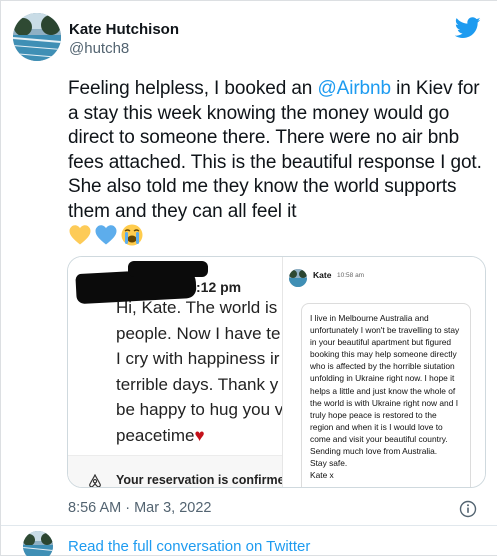 The width and height of the screenshot is (497, 556). I want to click on read-full-conversation-link: Read the full conversation on Twitter, so click(189, 546).